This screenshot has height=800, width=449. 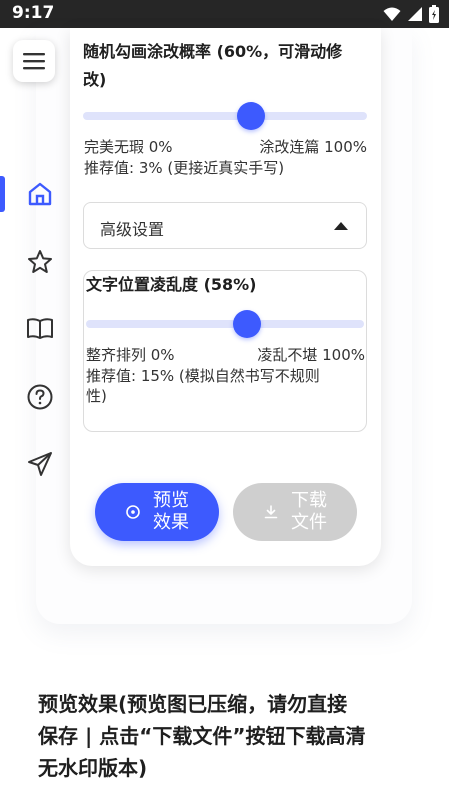 I want to click on scribble-title-line2: 改), so click(x=95, y=79).